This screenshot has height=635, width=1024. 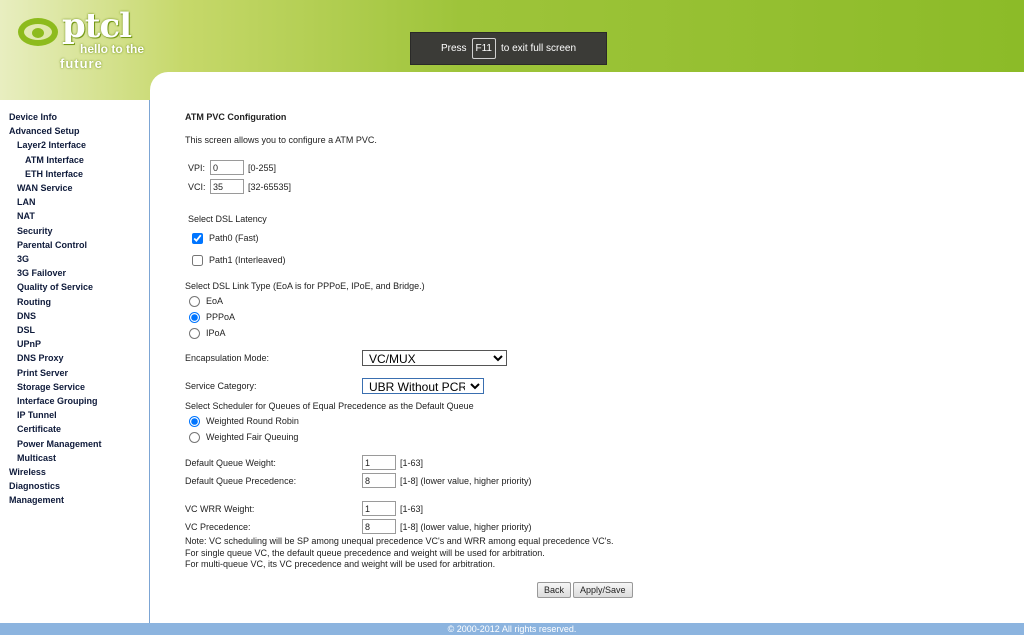 I want to click on logo-dot-icon, so click(x=38, y=33).